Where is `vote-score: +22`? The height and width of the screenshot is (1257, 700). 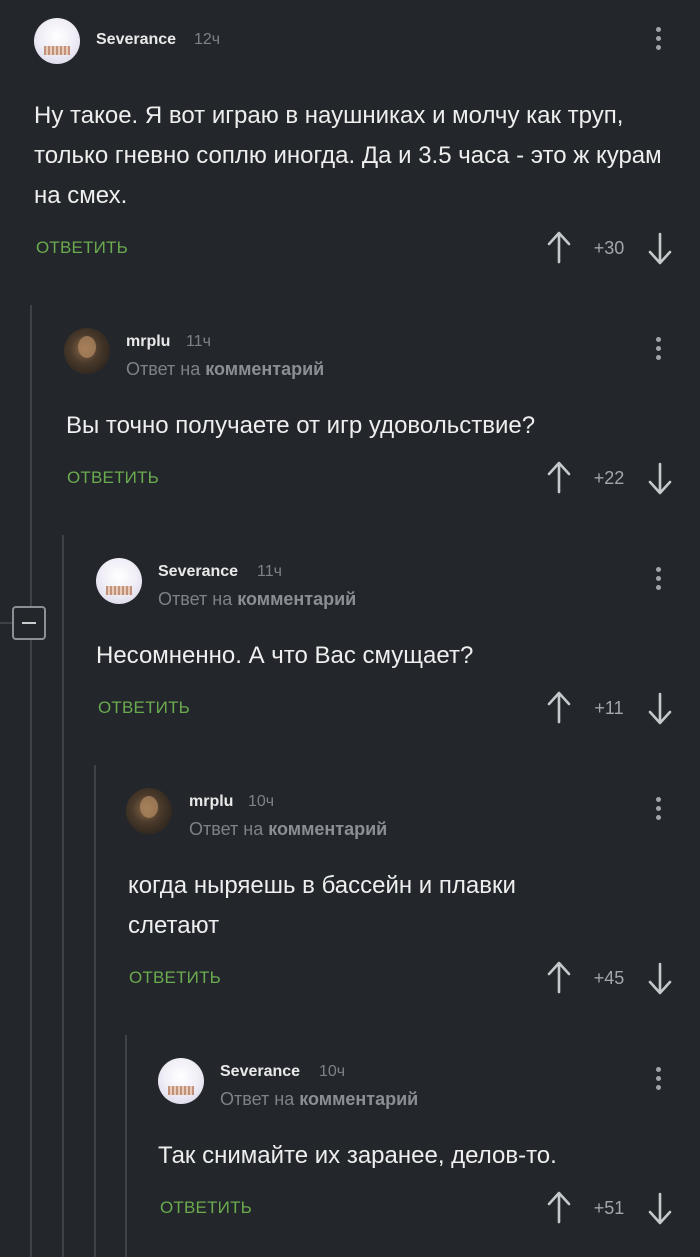 vote-score: +22 is located at coordinates (609, 478).